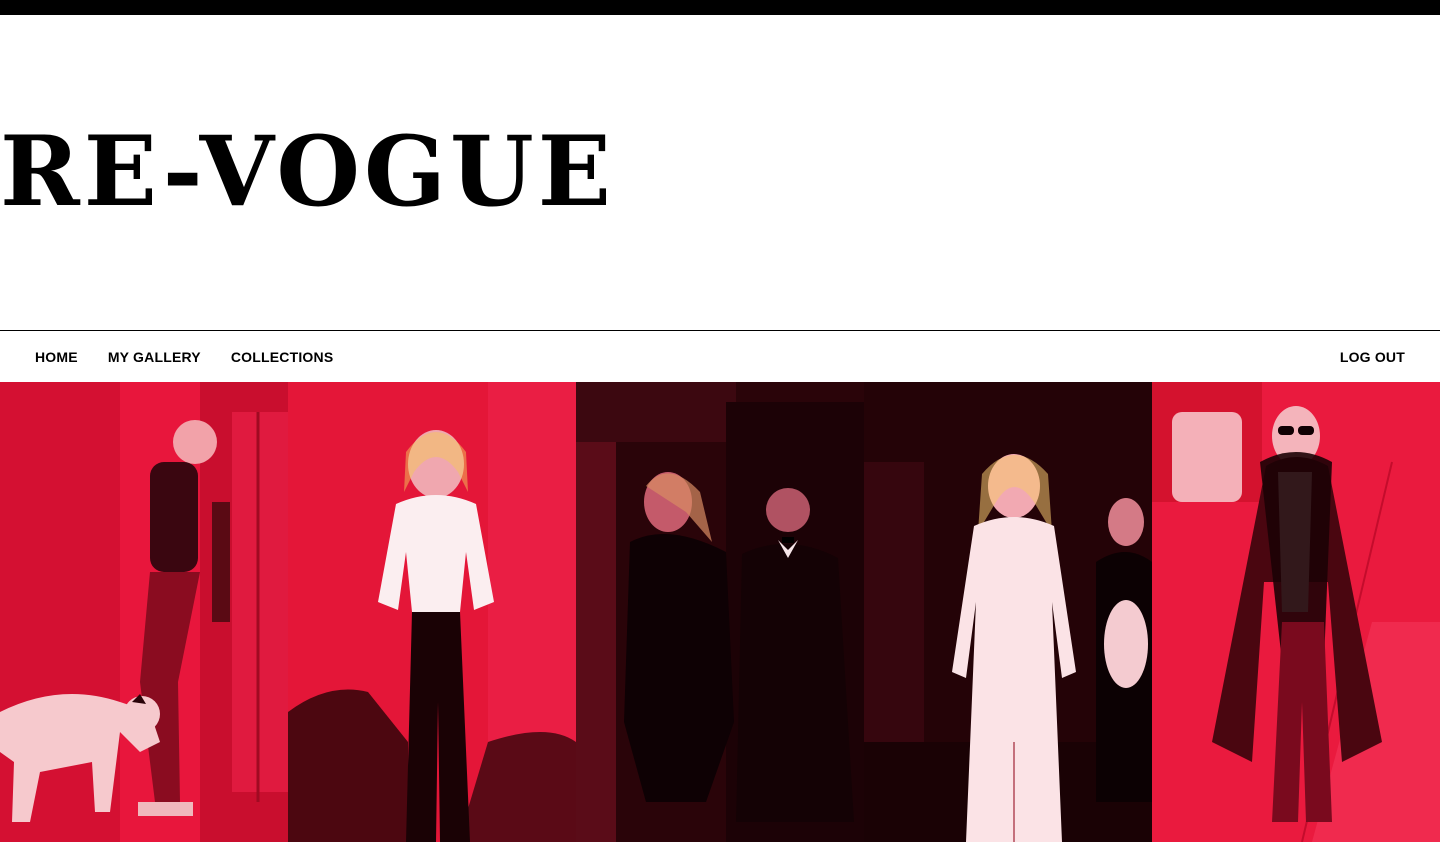  What do you see at coordinates (1372, 357) in the screenshot?
I see `logout-link: LOG OUT` at bounding box center [1372, 357].